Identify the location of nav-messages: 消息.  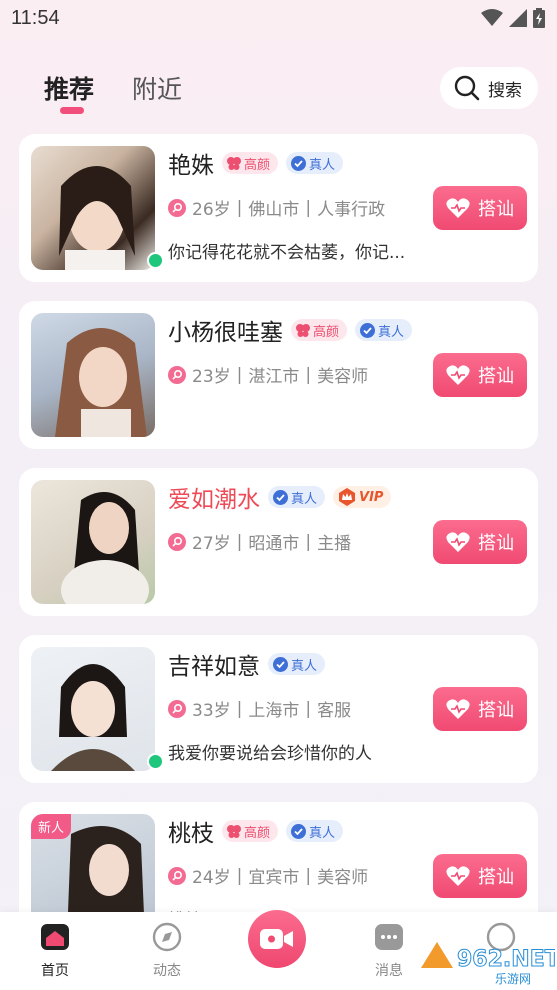
(389, 951).